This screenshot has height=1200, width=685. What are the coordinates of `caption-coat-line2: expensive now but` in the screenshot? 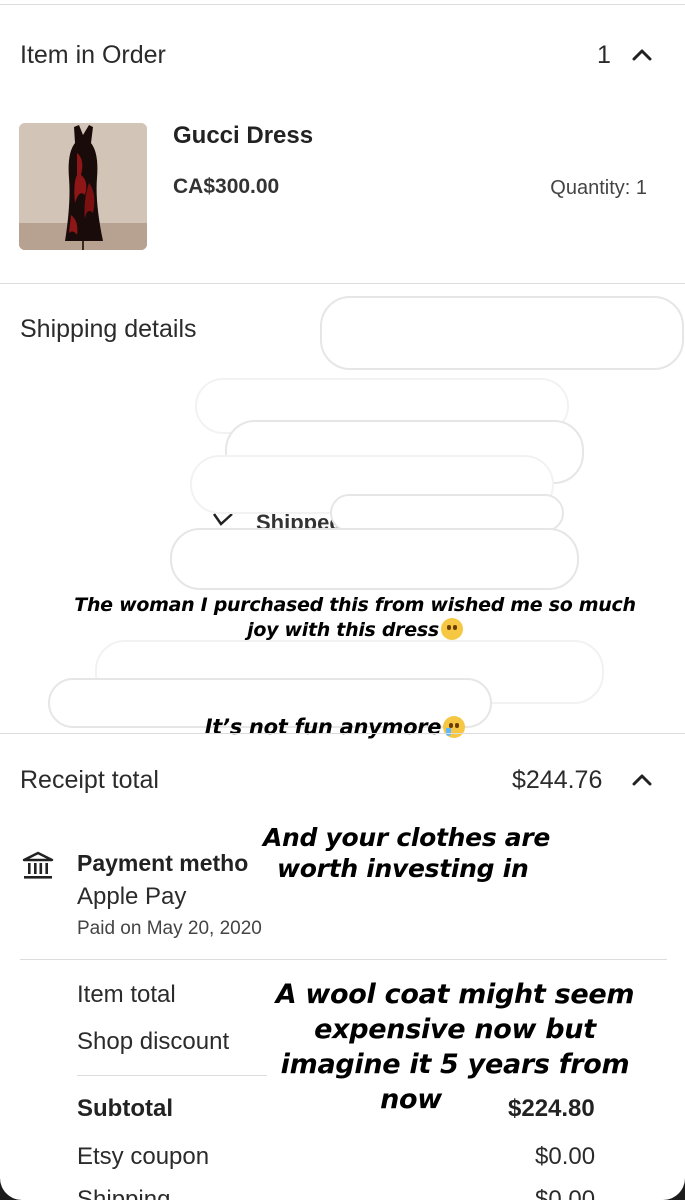 It's located at (455, 1029).